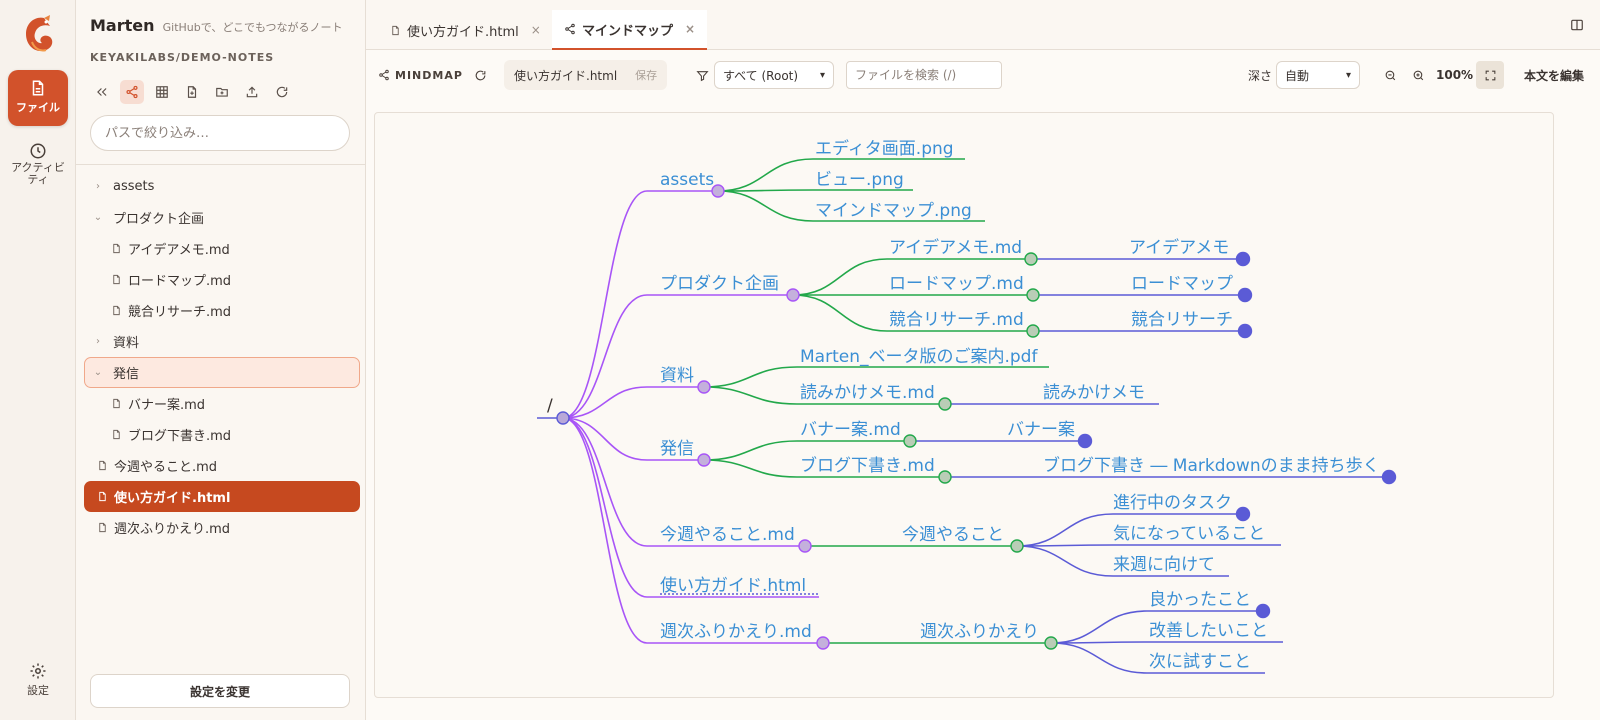 The width and height of the screenshot is (1600, 720). Describe the element at coordinates (222, 341) in the screenshot. I see `tree-folder-materials: › 資料` at that location.